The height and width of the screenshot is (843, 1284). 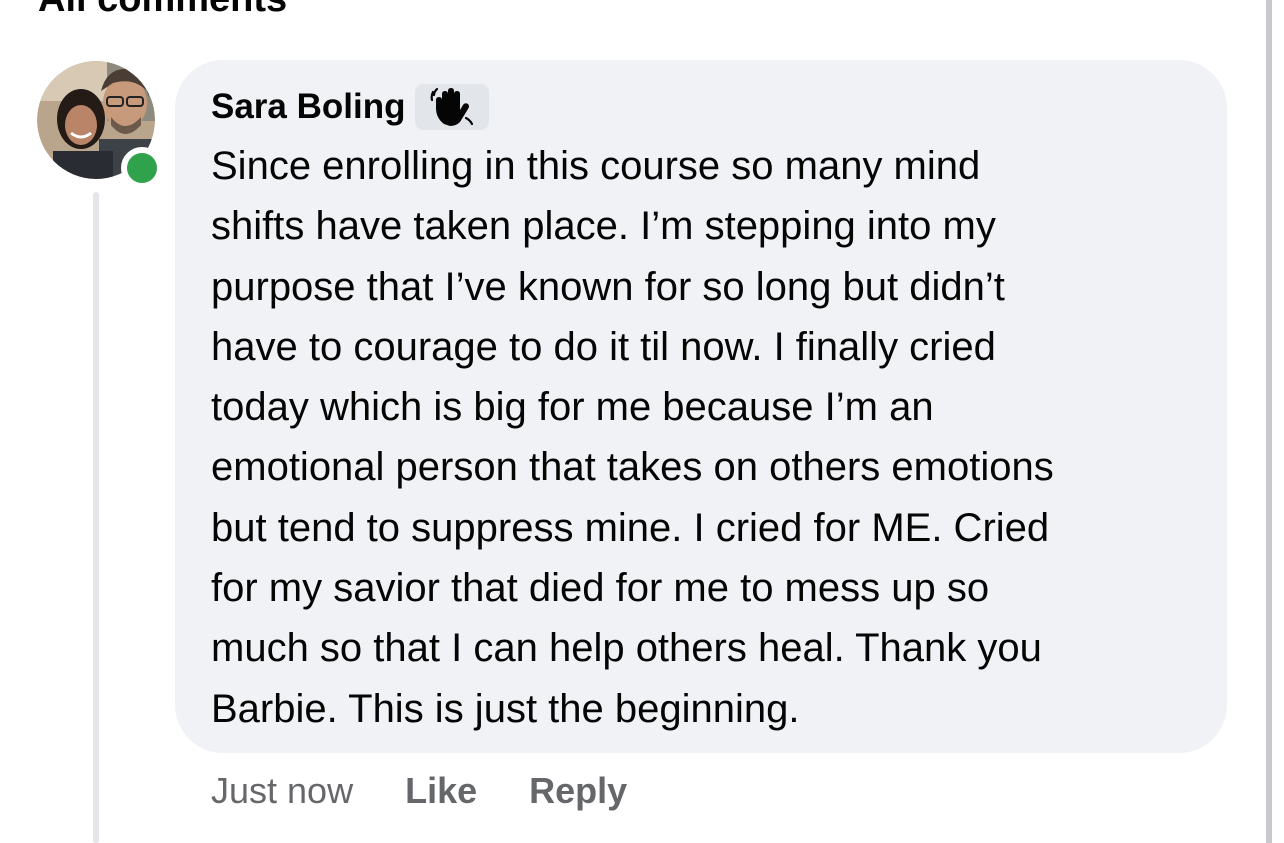 What do you see at coordinates (96, 517) in the screenshot?
I see `thread-connector-line` at bounding box center [96, 517].